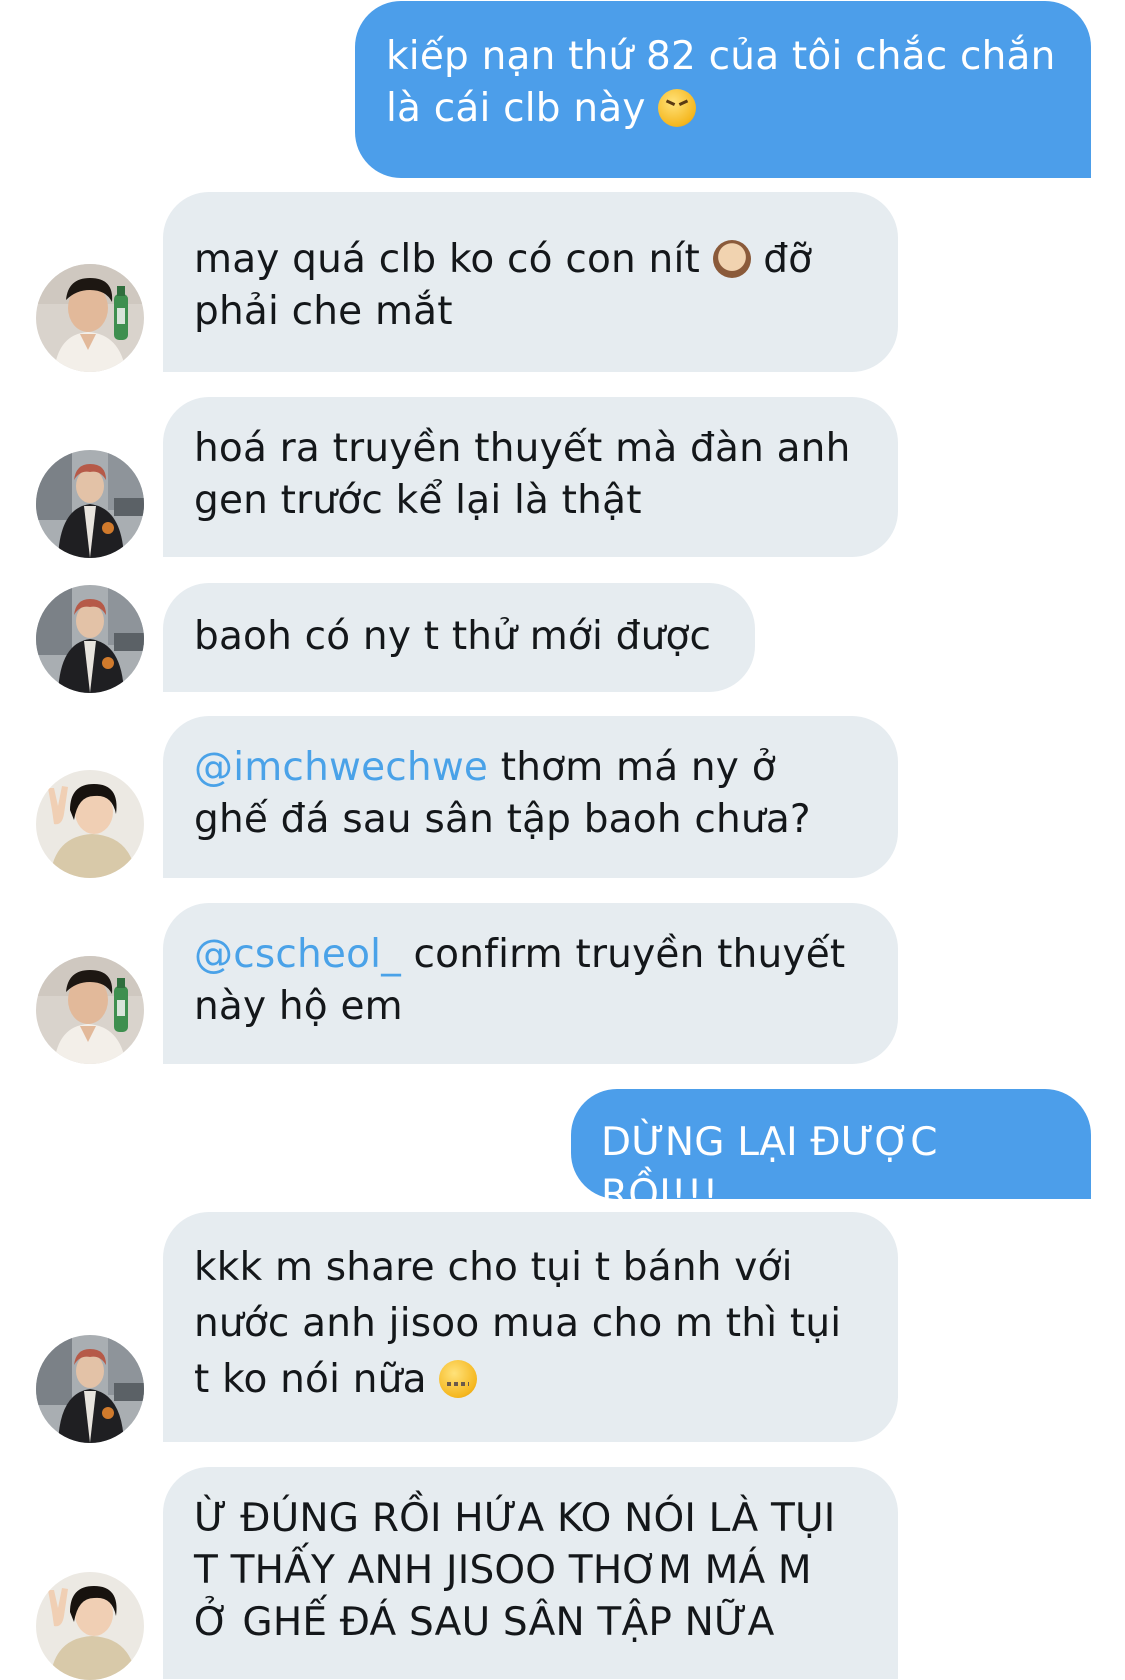 The width and height of the screenshot is (1125, 1680). Describe the element at coordinates (341, 767) in the screenshot. I see `user-mention-link: @imchwechwe` at that location.